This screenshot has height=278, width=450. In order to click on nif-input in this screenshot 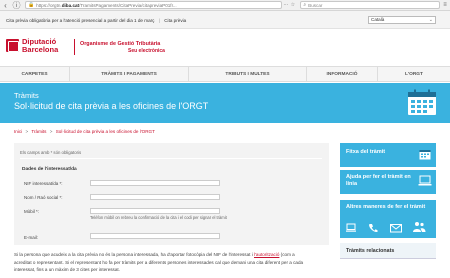, I will do `click(155, 183)`.